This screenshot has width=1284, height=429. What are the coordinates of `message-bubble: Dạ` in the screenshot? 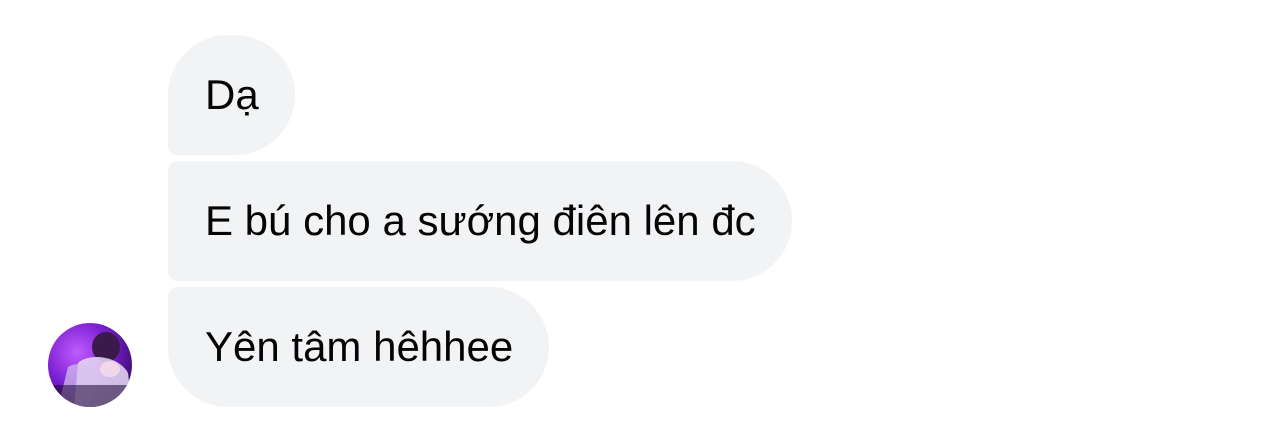 It's located at (231, 95).